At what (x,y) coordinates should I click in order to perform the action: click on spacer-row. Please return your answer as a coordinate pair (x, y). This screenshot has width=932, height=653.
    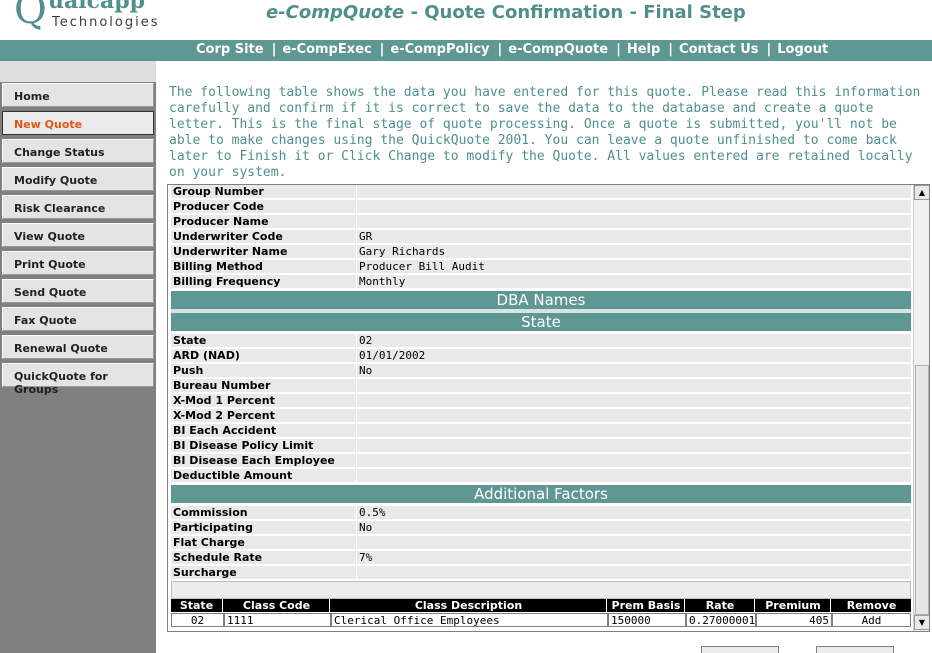
    Looking at the image, I should click on (541, 590).